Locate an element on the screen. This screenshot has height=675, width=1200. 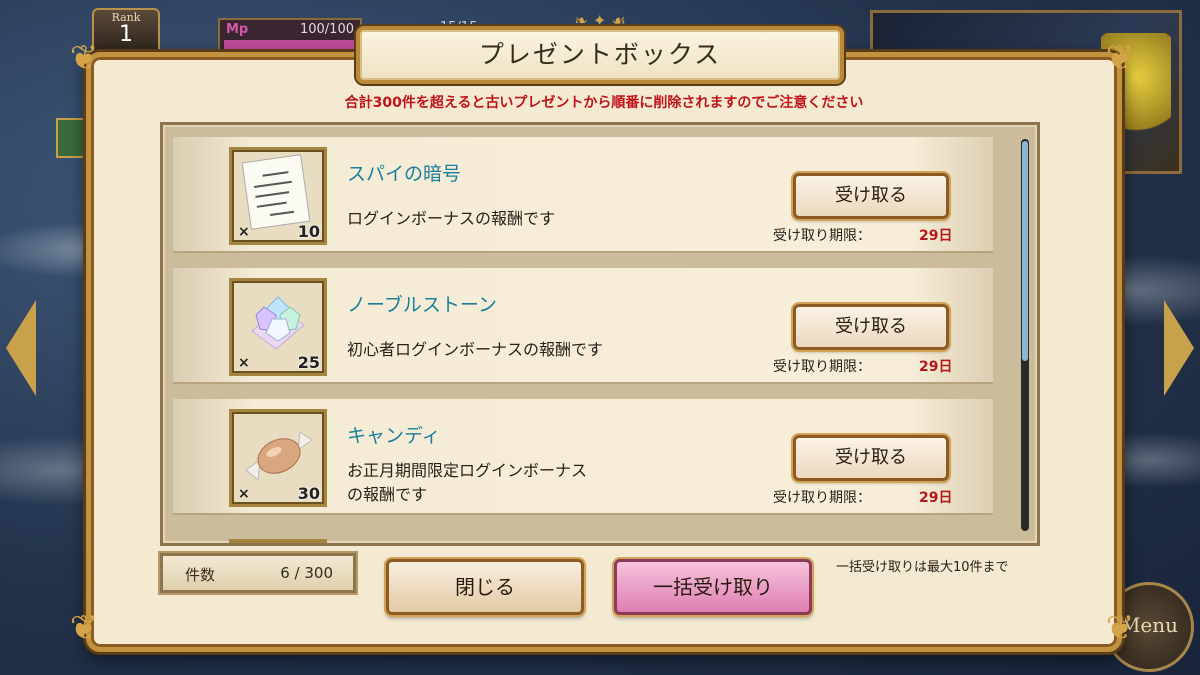
mp-value: 100/100 is located at coordinates (326, 29).